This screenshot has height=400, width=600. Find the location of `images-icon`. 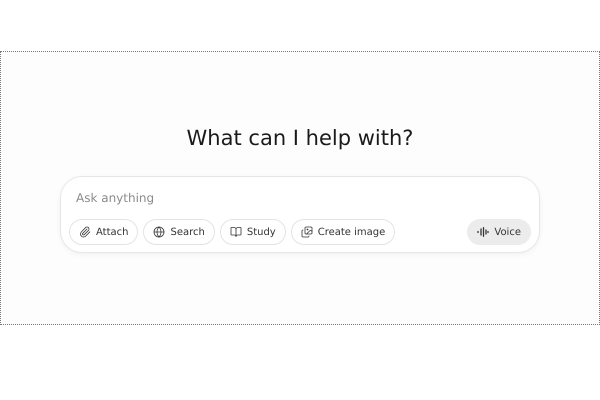

images-icon is located at coordinates (306, 232).